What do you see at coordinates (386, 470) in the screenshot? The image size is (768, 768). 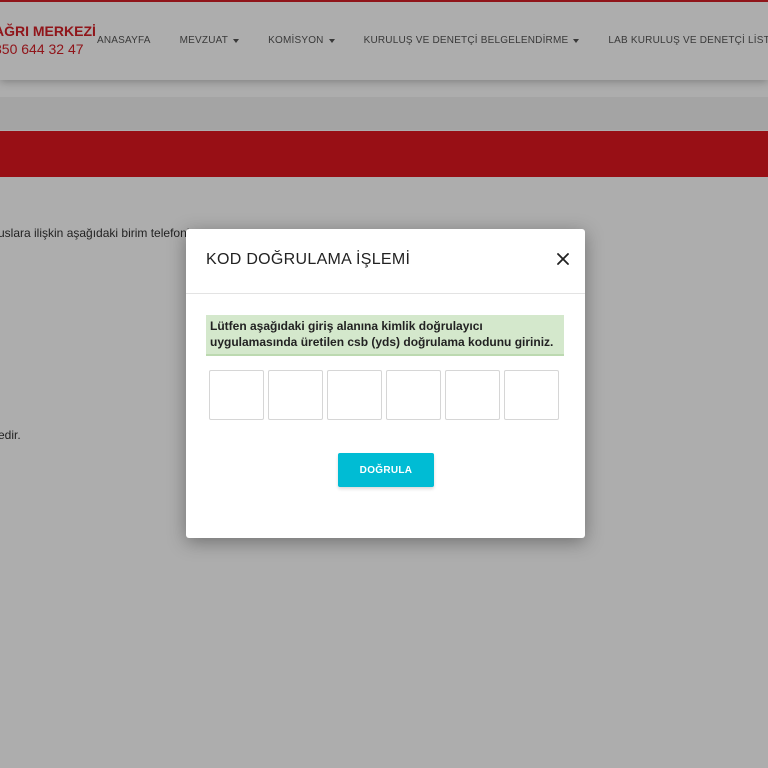 I see `verify-button: DOĞRULA` at bounding box center [386, 470].